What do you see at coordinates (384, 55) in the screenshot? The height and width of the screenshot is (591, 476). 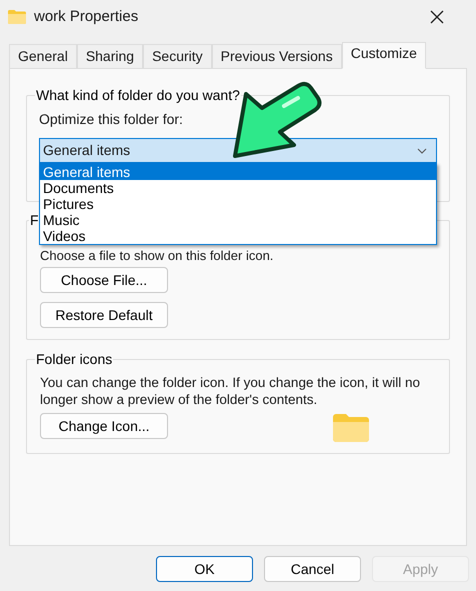 I see `tab: Customize` at bounding box center [384, 55].